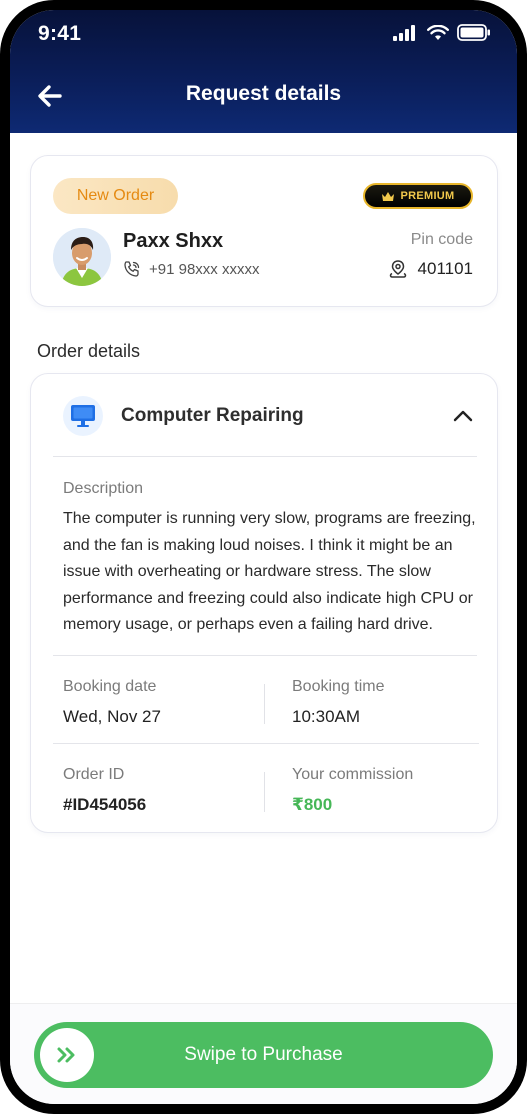 This screenshot has height=1114, width=527. I want to click on pin-code: 401101, so click(430, 269).